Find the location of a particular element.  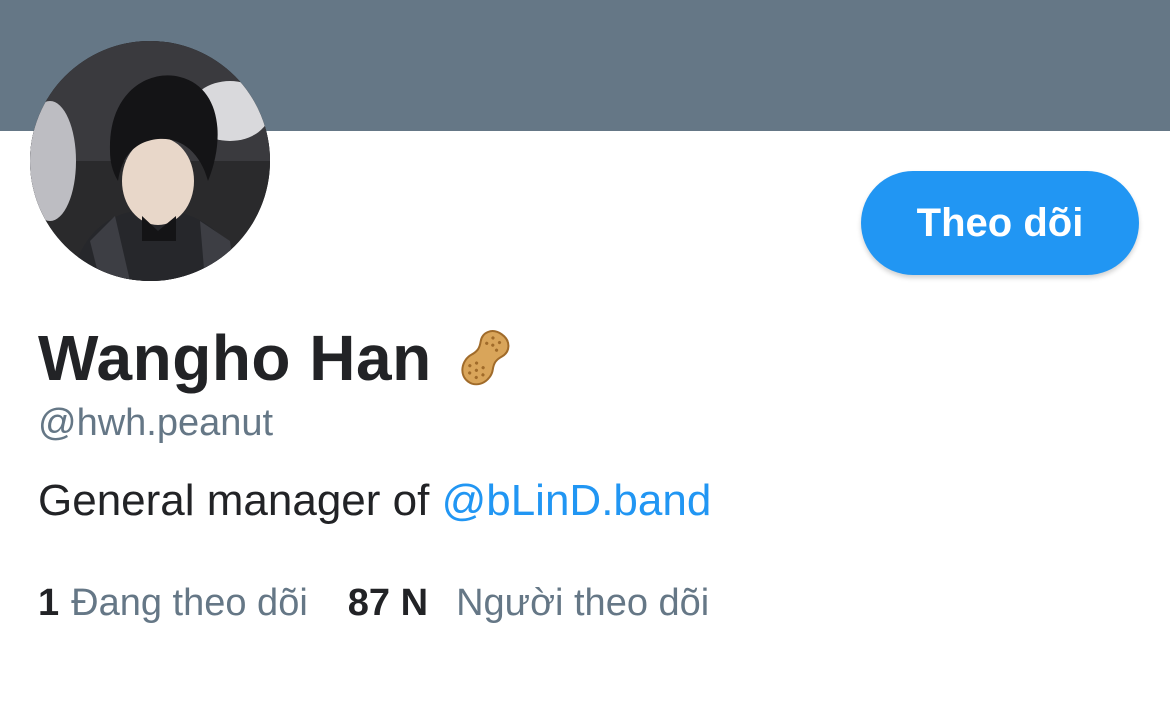

following-count: 1 is located at coordinates (49, 603).